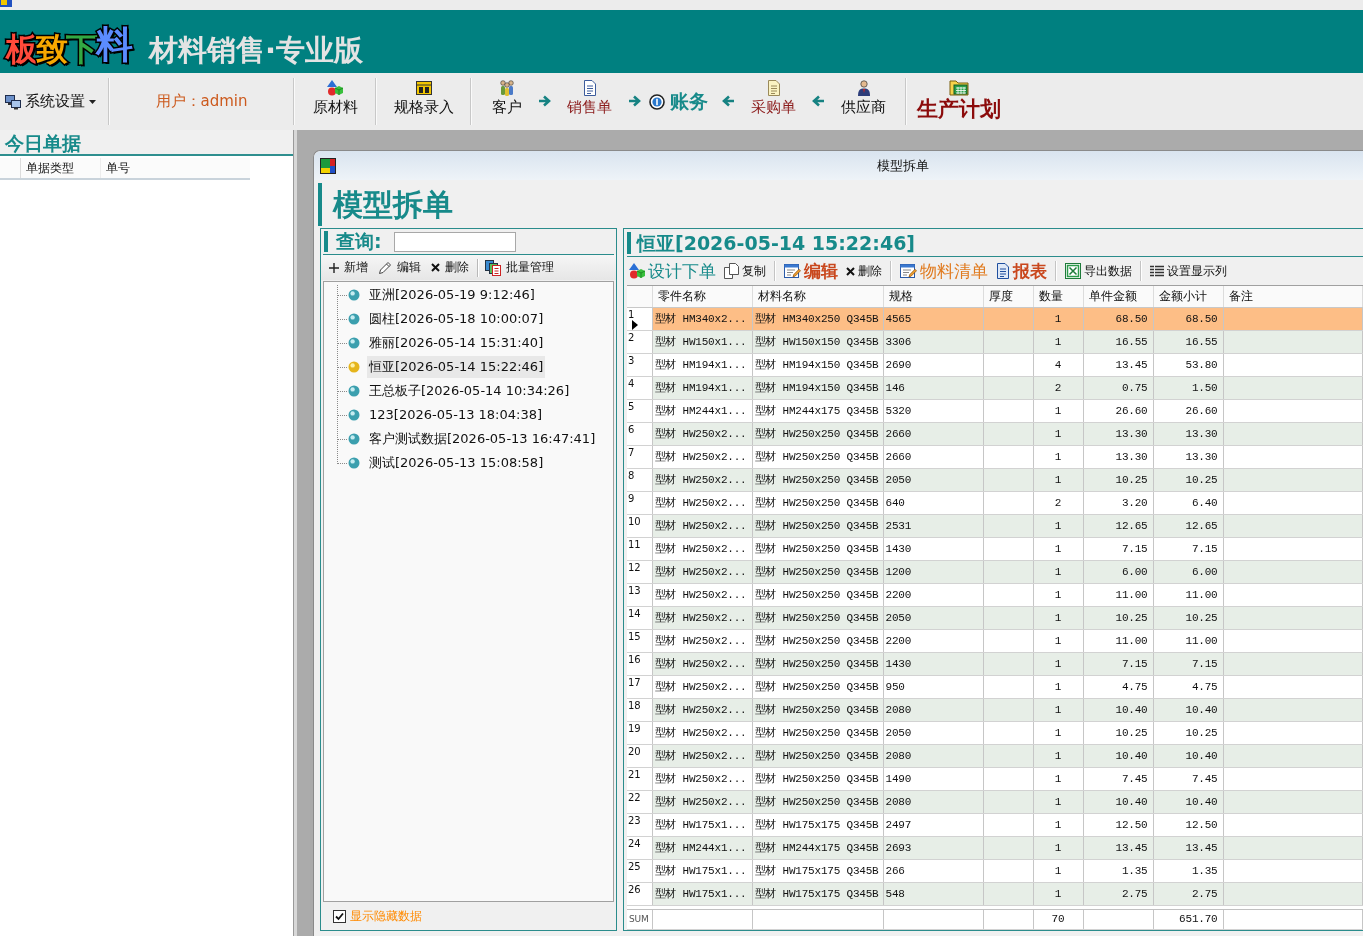 The width and height of the screenshot is (1363, 936). I want to click on row-number: 25, so click(634, 866).